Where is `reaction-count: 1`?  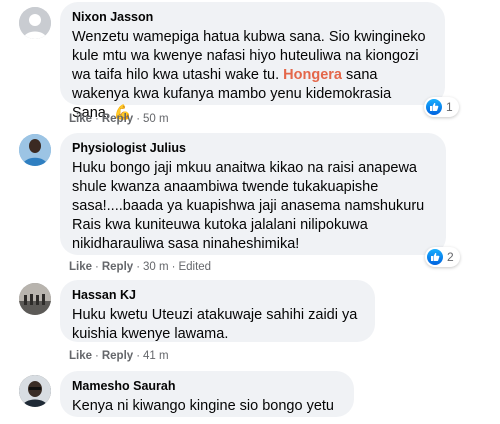
reaction-count: 1 is located at coordinates (441, 107).